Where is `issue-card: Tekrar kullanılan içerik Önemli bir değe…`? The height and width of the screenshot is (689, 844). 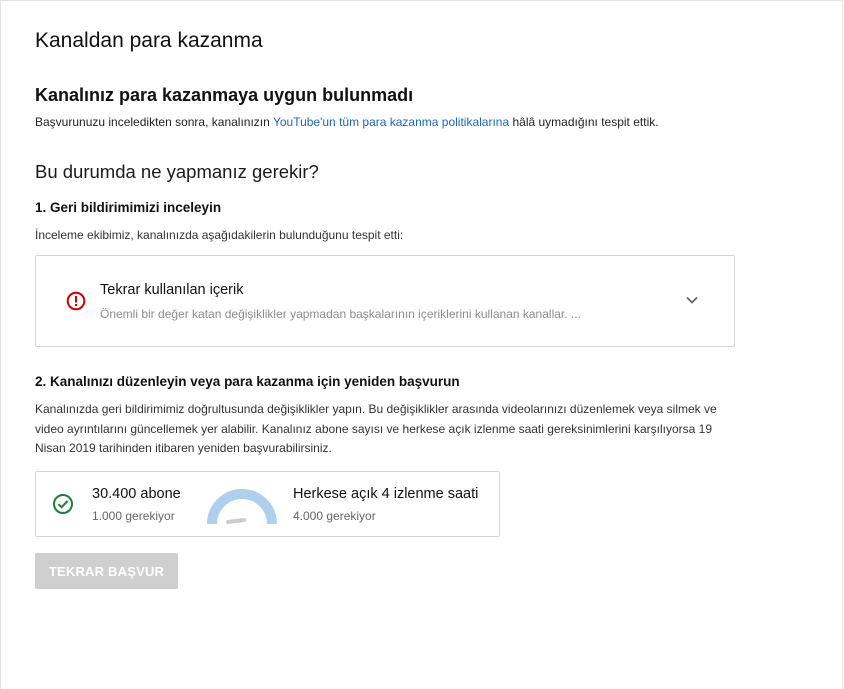 issue-card: Tekrar kullanılan içerik Önemli bir değe… is located at coordinates (385, 301).